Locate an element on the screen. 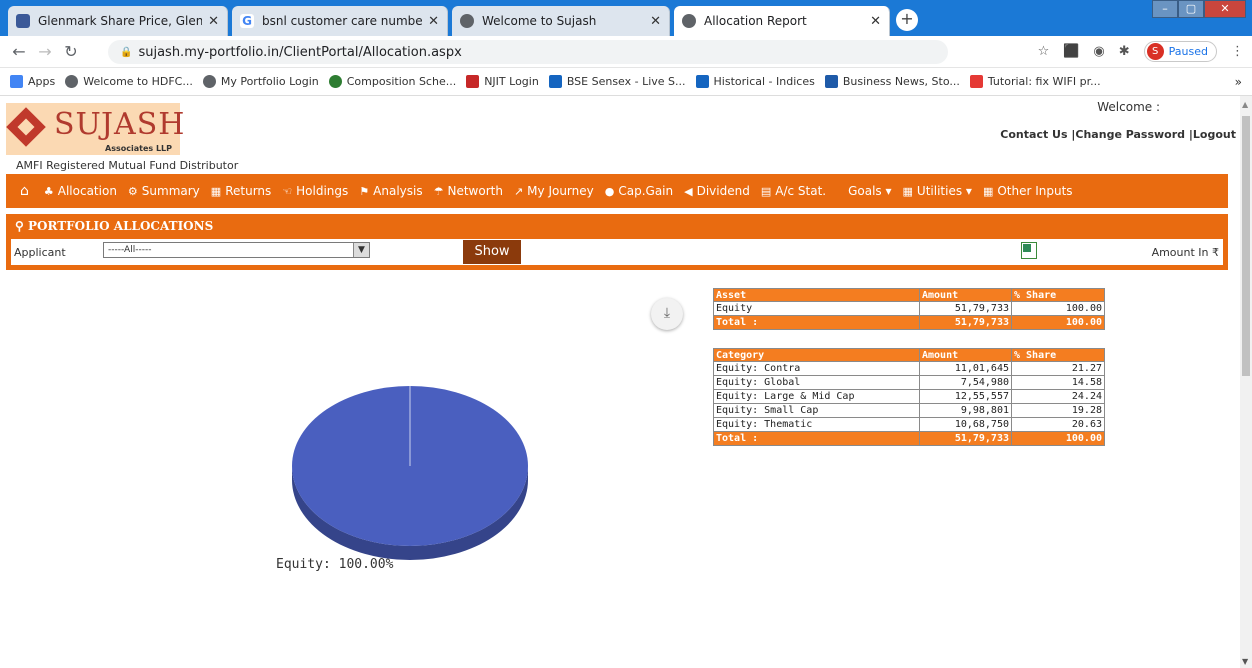 The image size is (1252, 668). page-scrollbar: ▲ ▼ is located at coordinates (1246, 382).